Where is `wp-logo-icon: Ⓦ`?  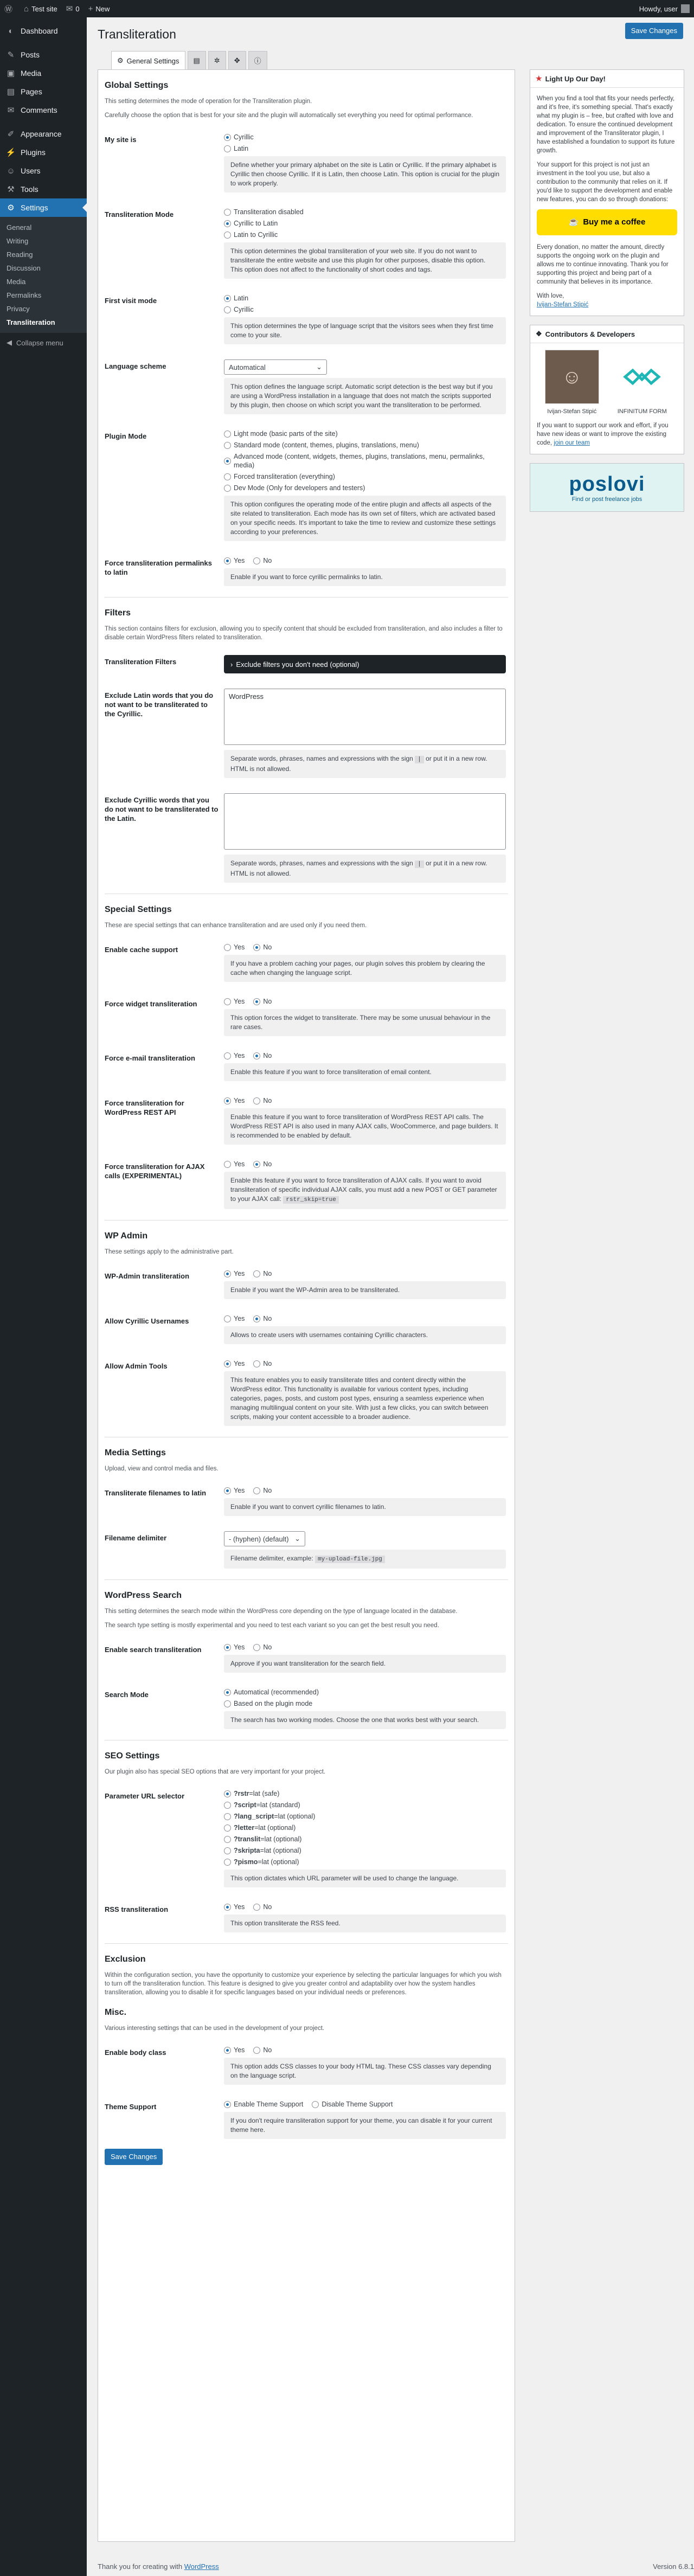 wp-logo-icon: Ⓦ is located at coordinates (10, 8).